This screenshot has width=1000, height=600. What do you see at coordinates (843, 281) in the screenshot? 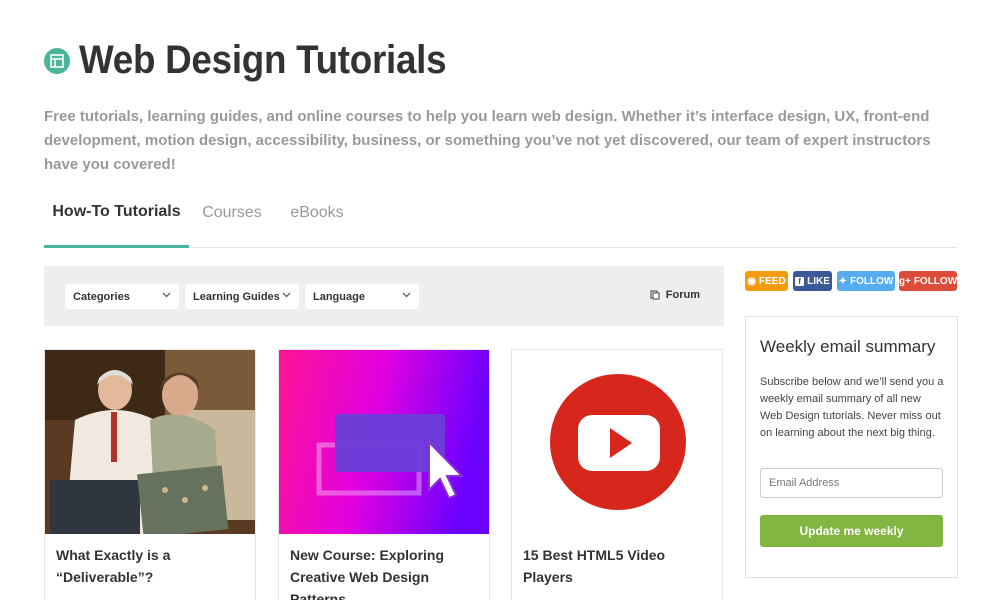
I see `twitter-icon: ✦` at bounding box center [843, 281].